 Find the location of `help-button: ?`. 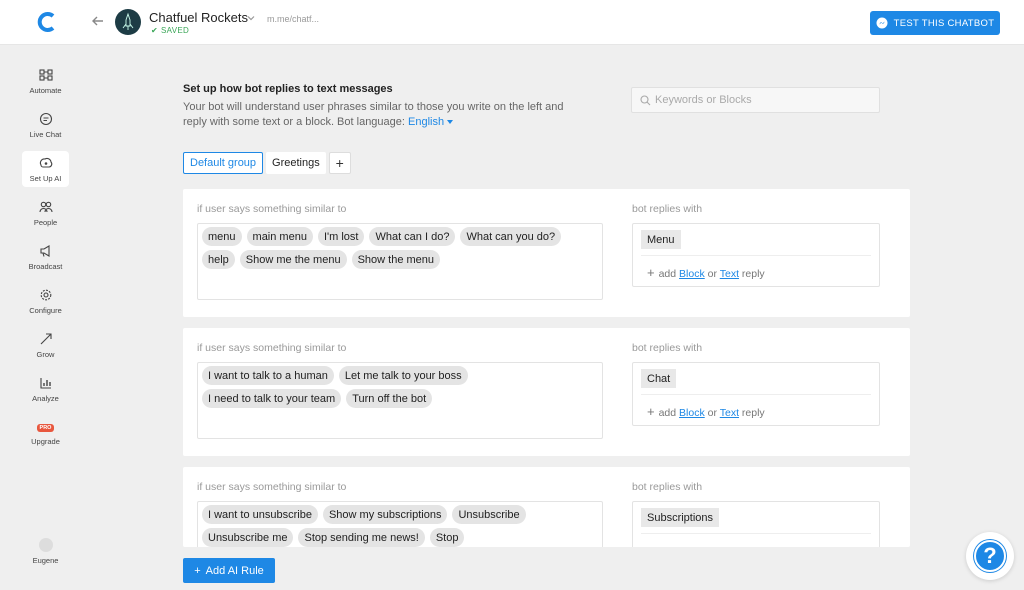

help-button: ? is located at coordinates (990, 556).